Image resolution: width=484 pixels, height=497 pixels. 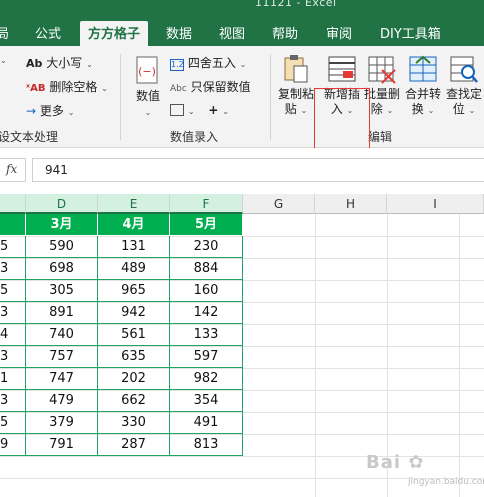 I want to click on remove-space-button: ˣAB 删除空格 ⌄, so click(x=67, y=86).